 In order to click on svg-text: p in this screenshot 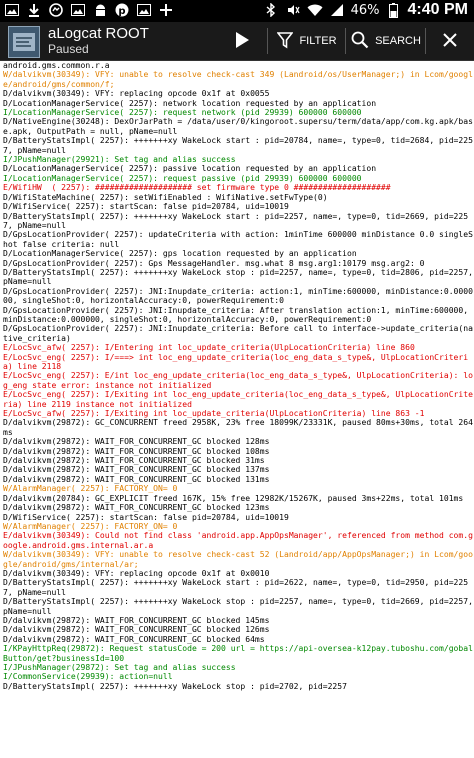, I will do `click(121, 11)`.